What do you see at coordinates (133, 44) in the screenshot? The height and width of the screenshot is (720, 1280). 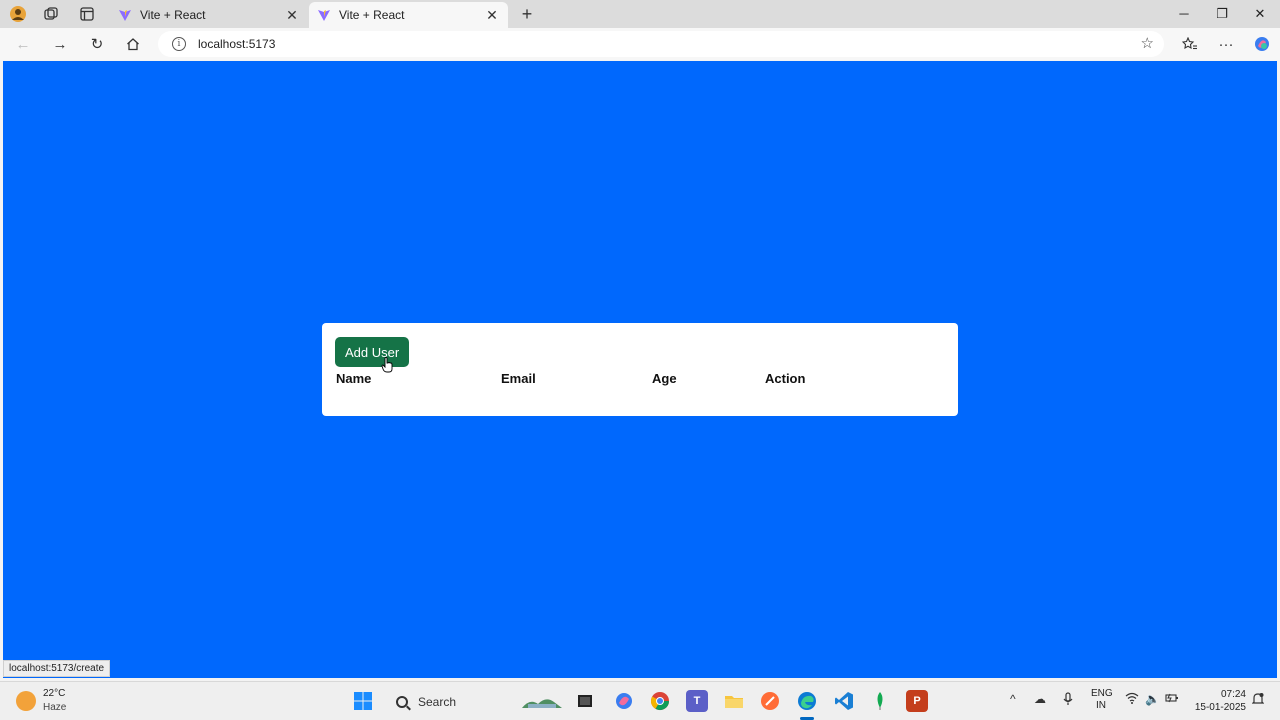 I see `home-icon` at bounding box center [133, 44].